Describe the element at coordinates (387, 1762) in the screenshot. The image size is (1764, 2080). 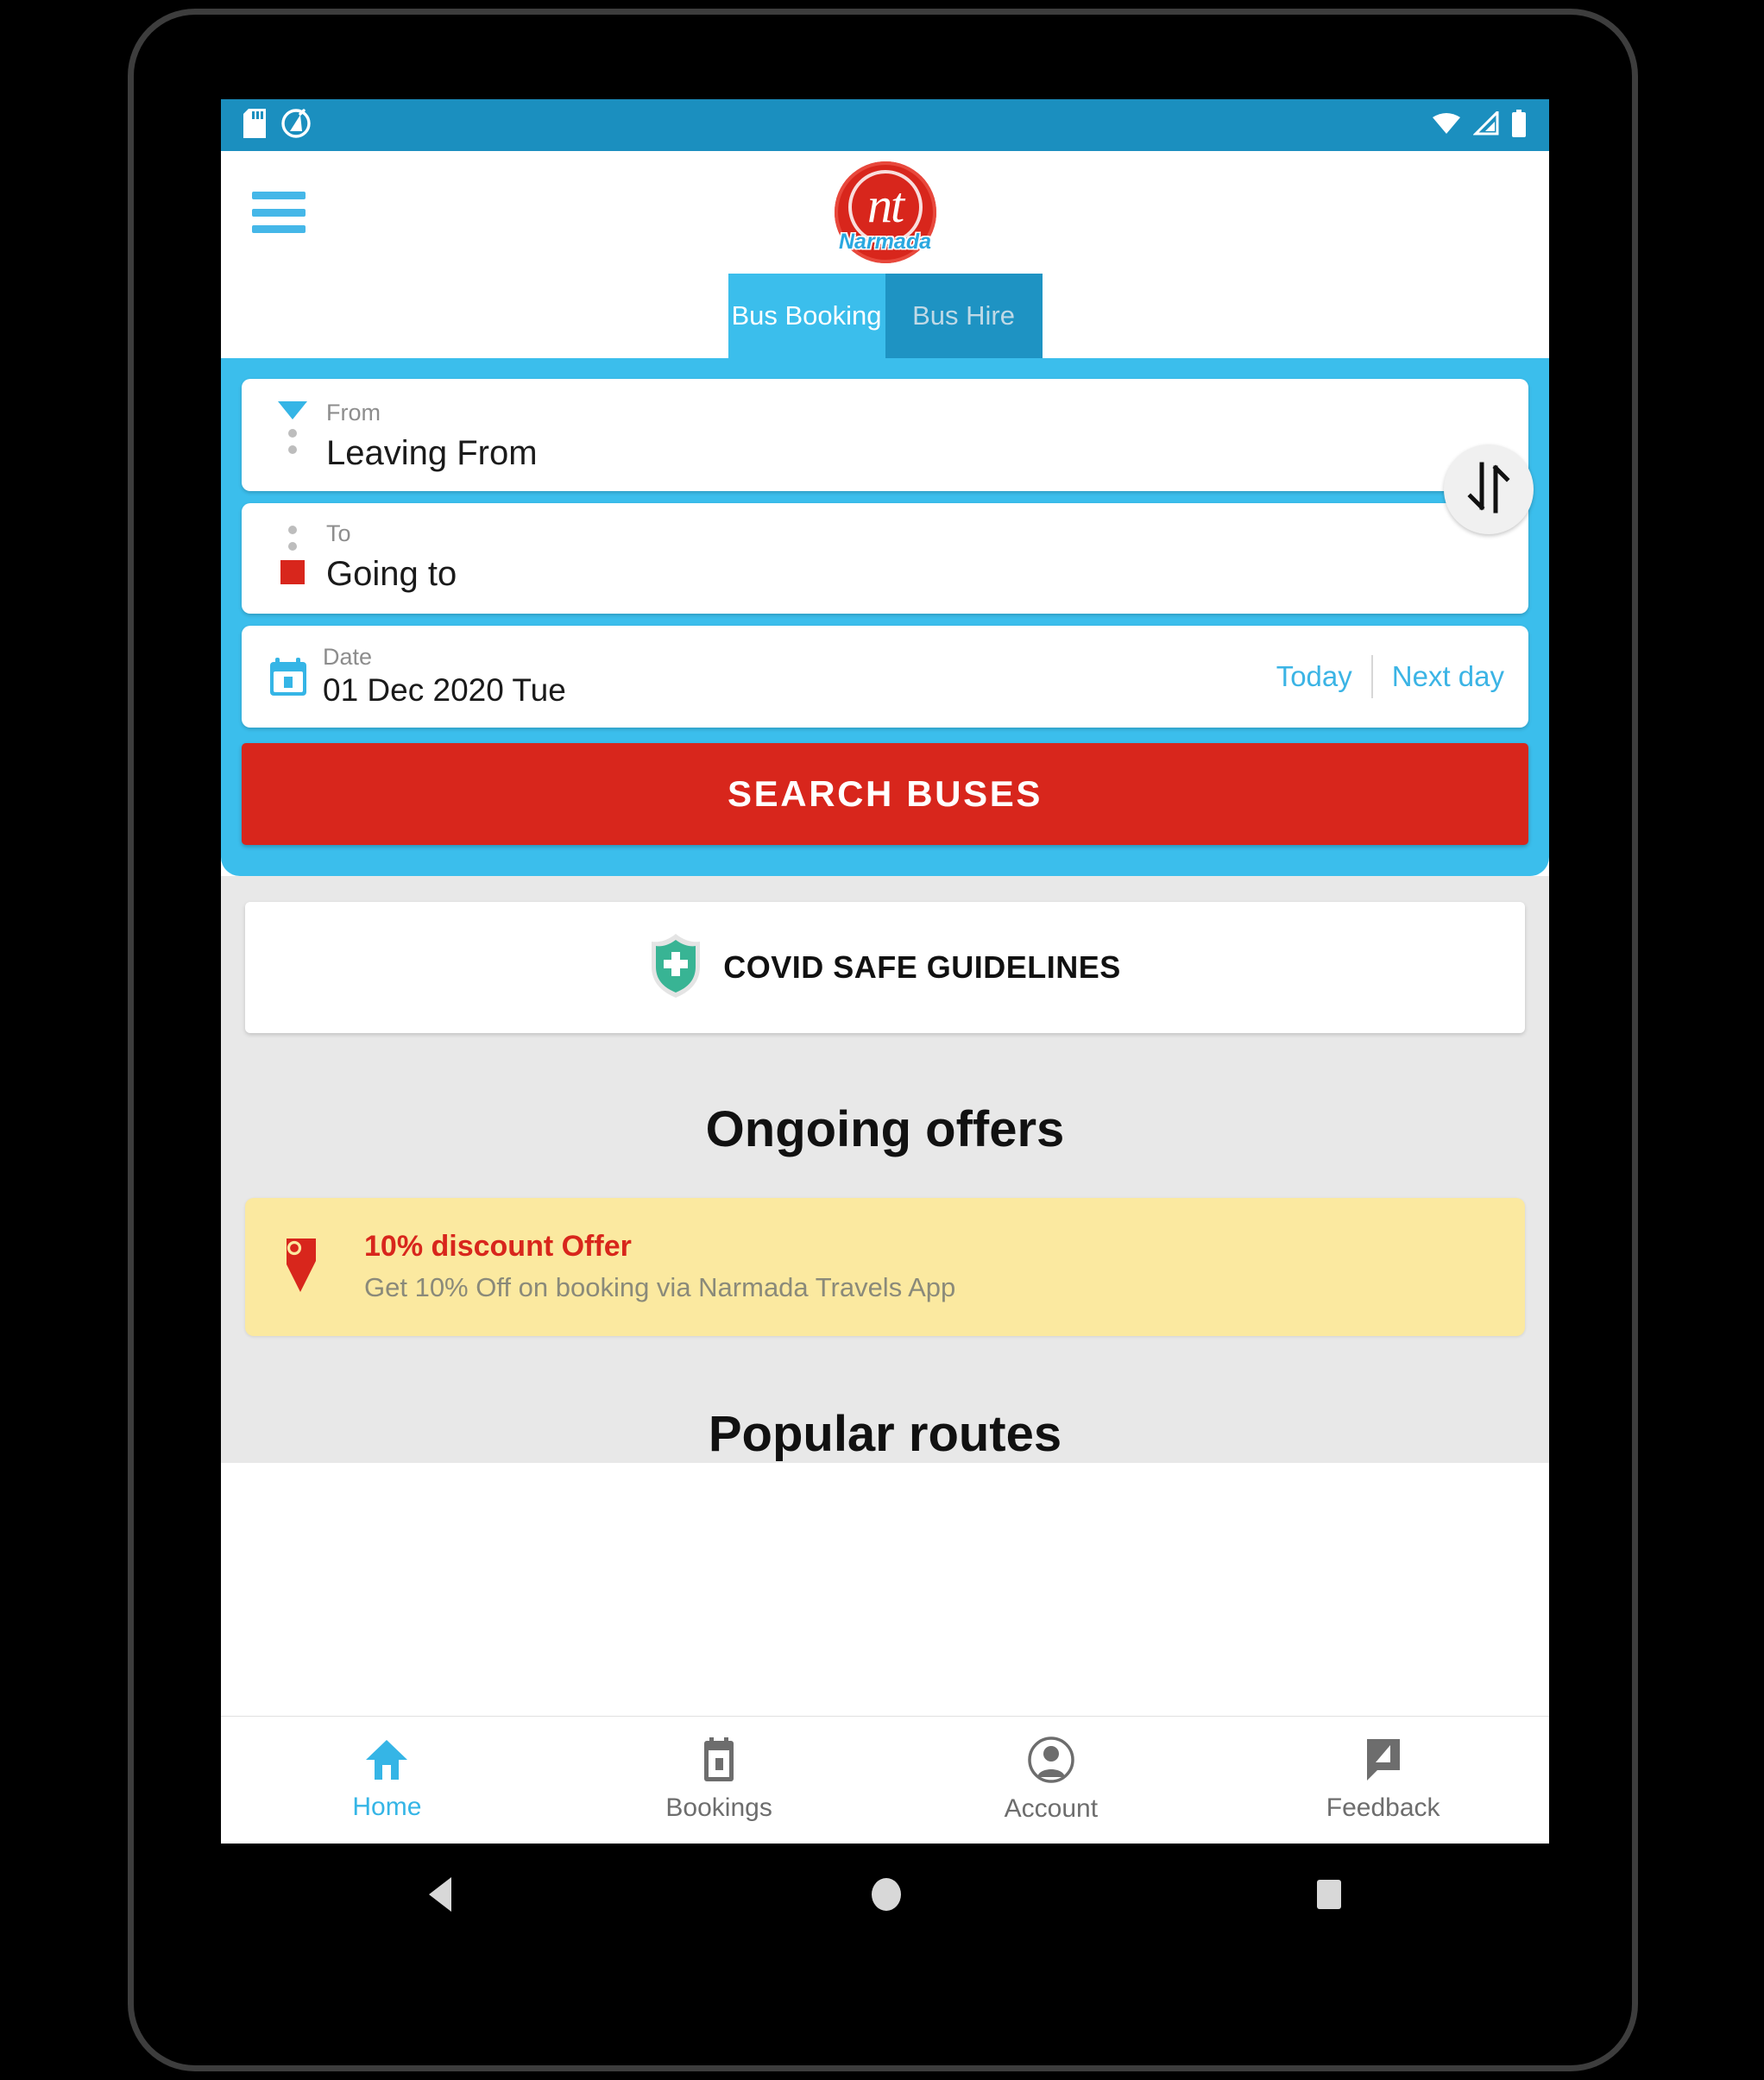
I see `home-icon` at that location.